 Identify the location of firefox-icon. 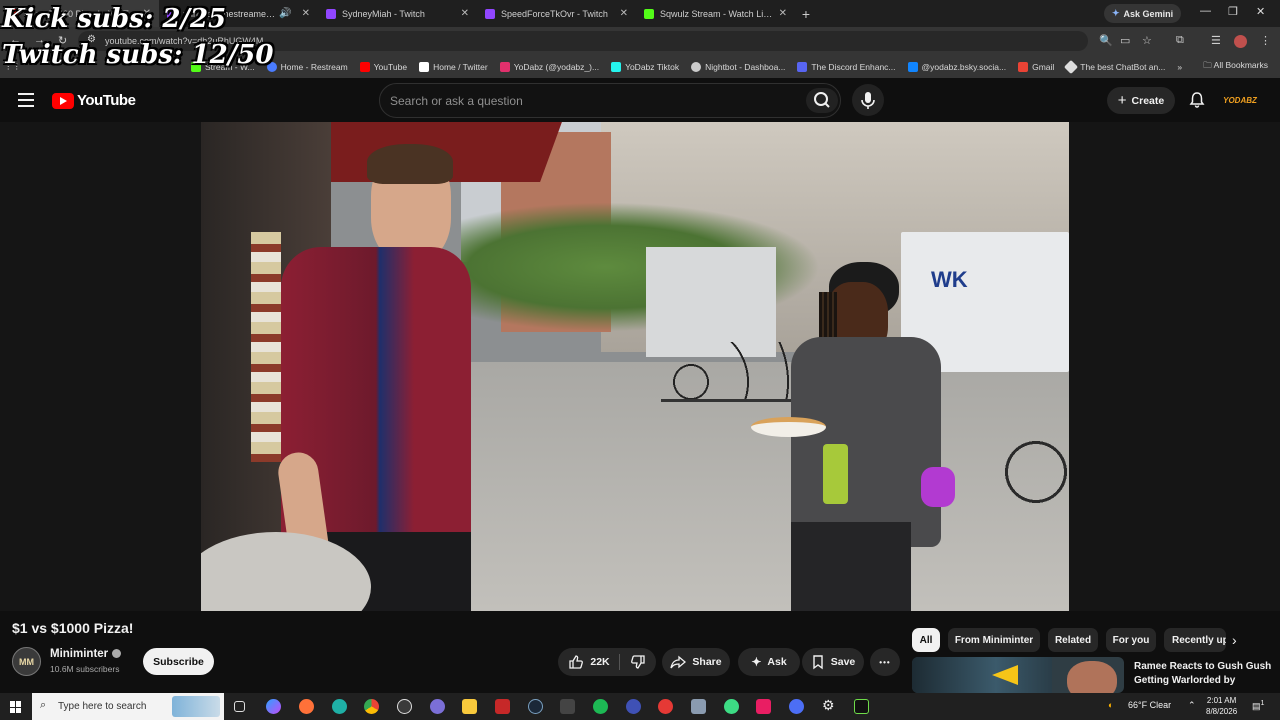
(306, 706).